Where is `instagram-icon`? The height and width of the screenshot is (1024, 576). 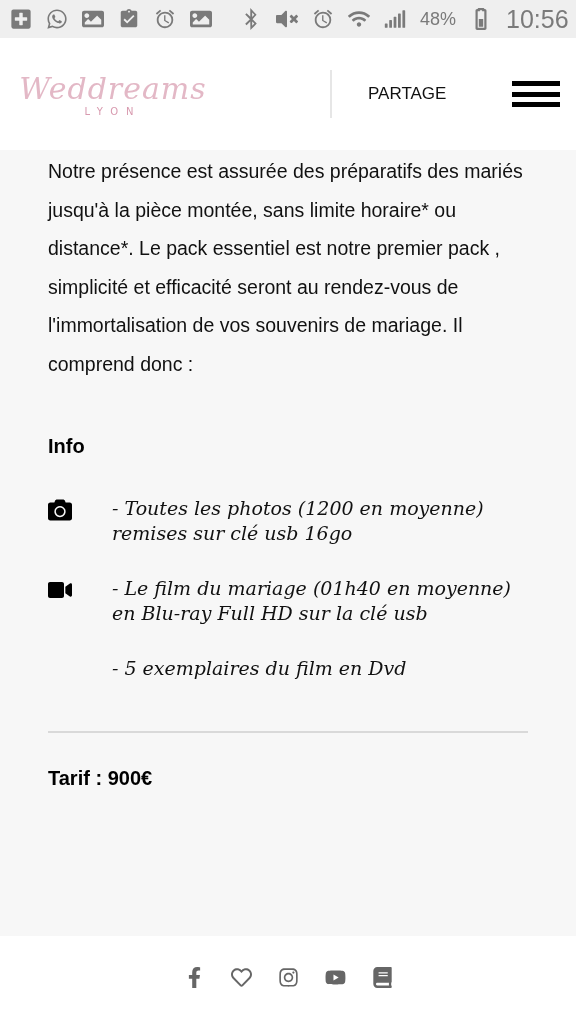
instagram-icon is located at coordinates (288, 977).